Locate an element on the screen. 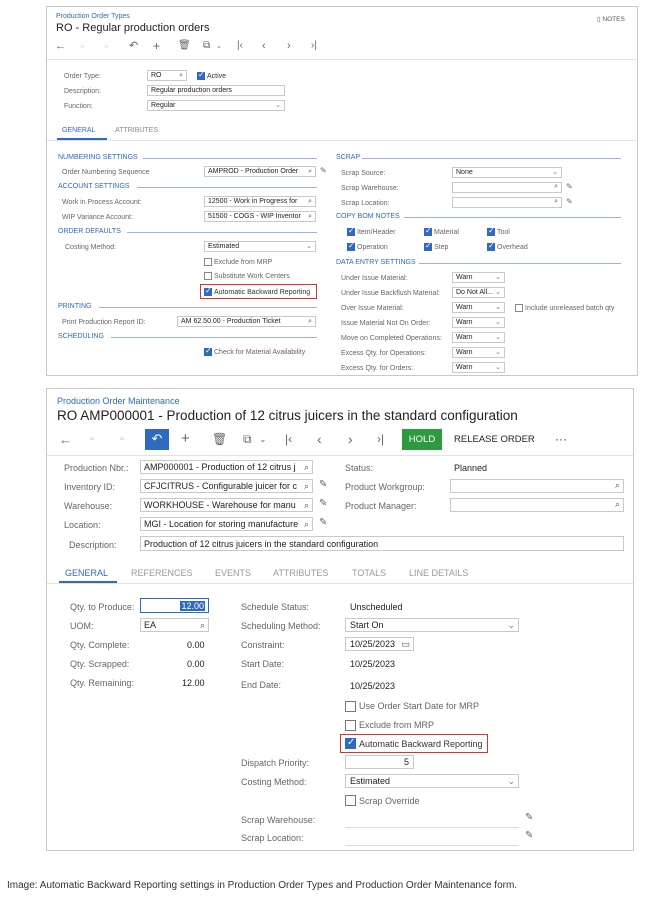 This screenshot has width=667, height=899. location-field: MGI - Location for storing manufacture ⌕ is located at coordinates (226, 524).